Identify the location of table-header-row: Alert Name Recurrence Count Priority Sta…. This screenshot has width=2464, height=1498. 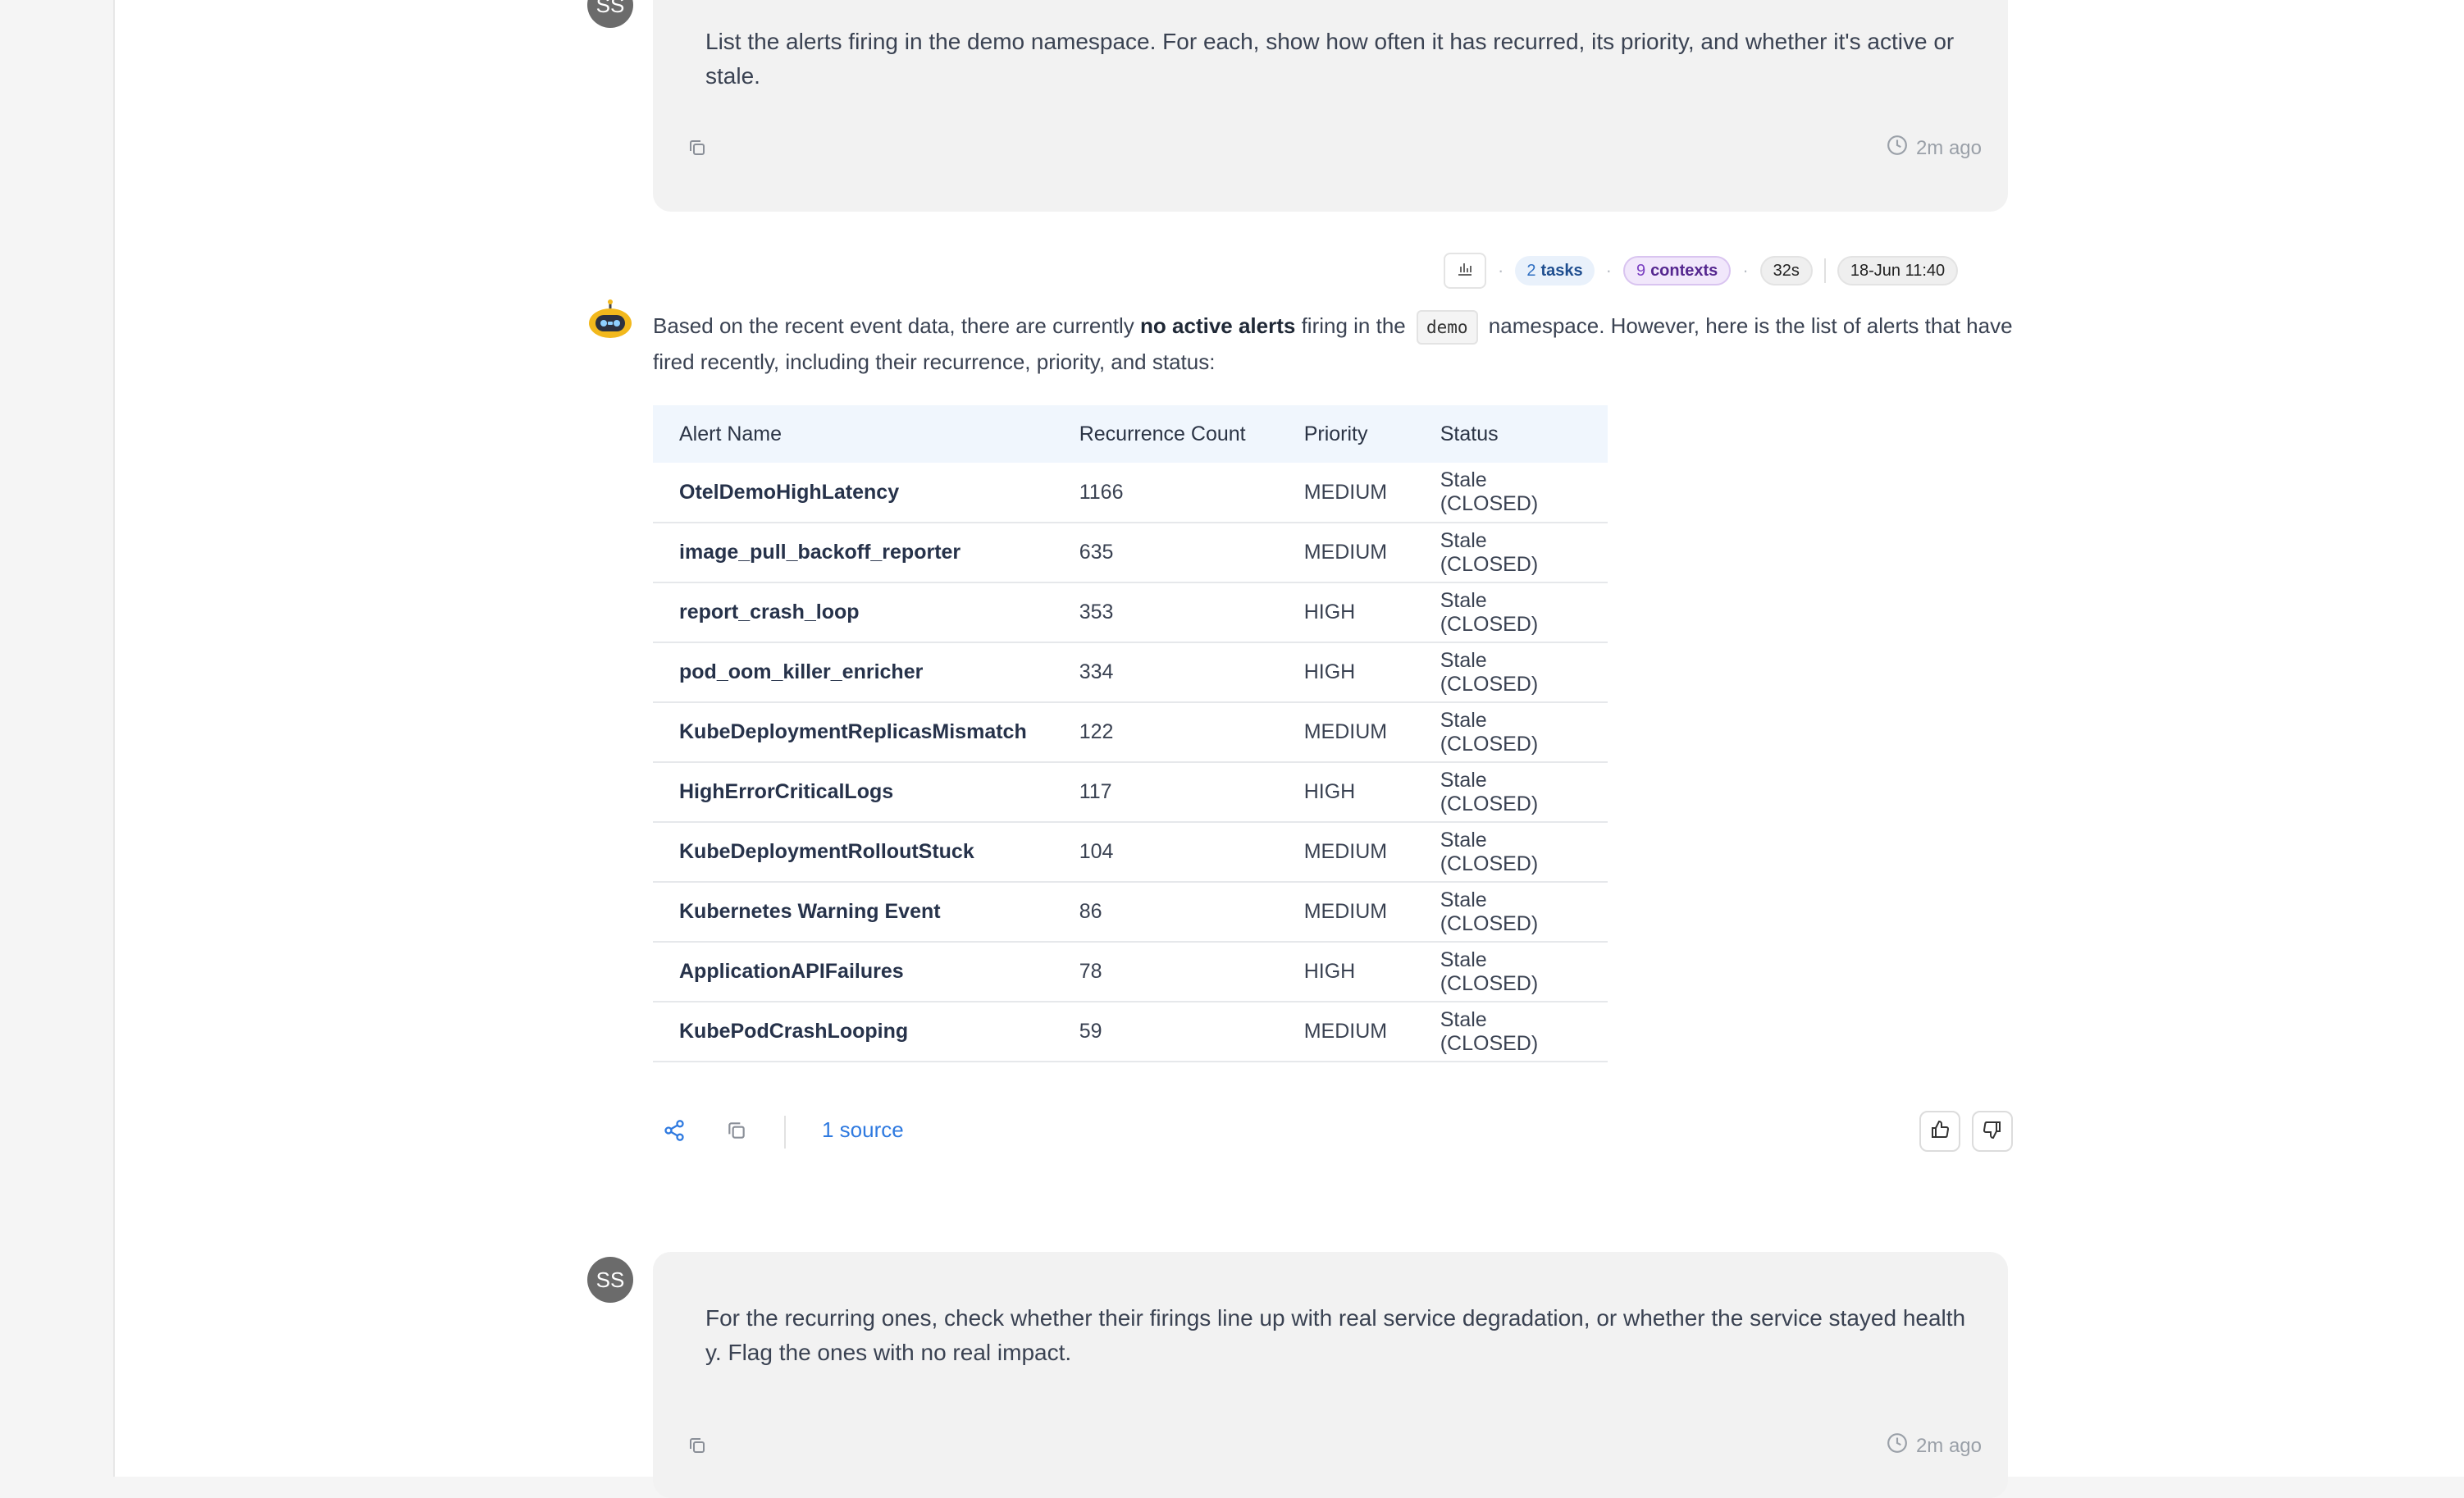
(1130, 434).